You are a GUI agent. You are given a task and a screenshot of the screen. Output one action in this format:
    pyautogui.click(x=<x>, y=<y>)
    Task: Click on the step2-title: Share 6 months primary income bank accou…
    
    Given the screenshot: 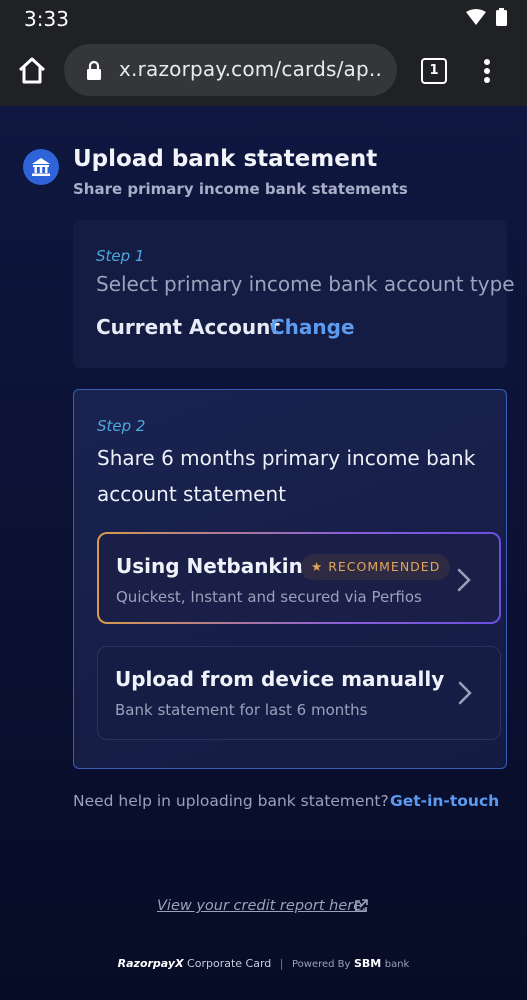 What is the action you would take?
    pyautogui.click(x=286, y=476)
    